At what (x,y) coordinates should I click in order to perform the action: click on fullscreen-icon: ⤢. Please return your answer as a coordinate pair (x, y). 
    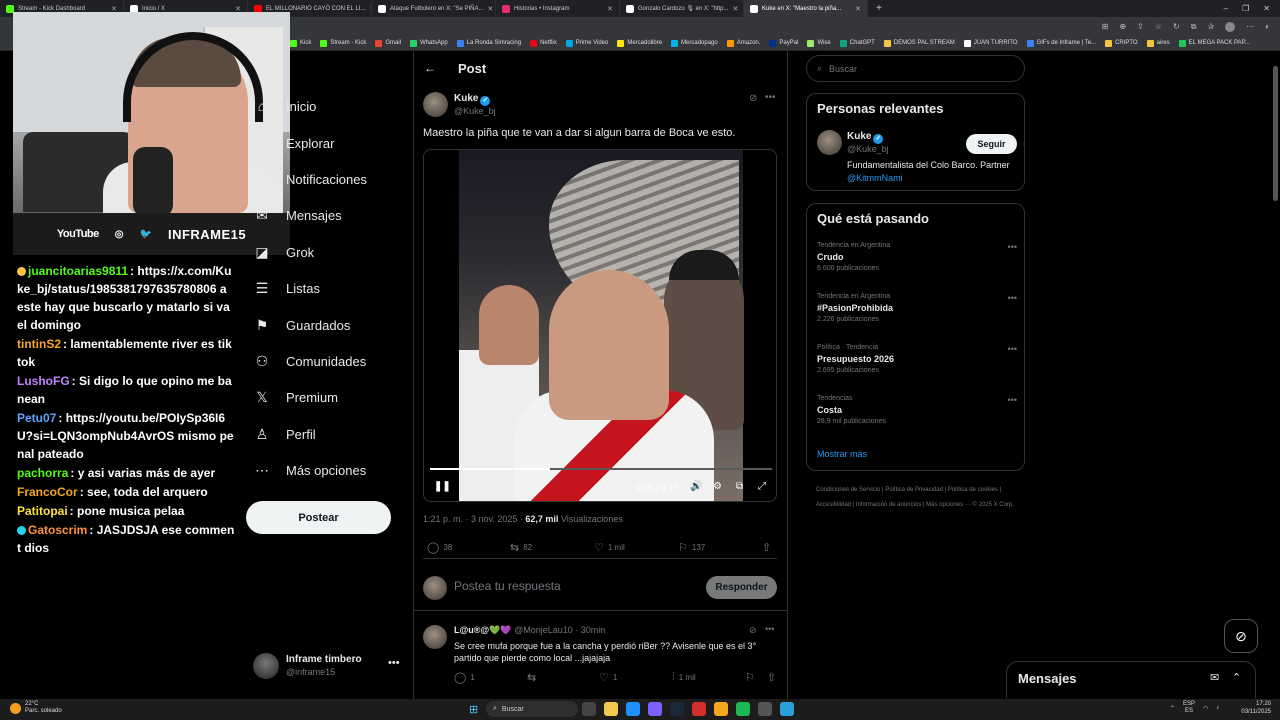
    Looking at the image, I should click on (762, 486).